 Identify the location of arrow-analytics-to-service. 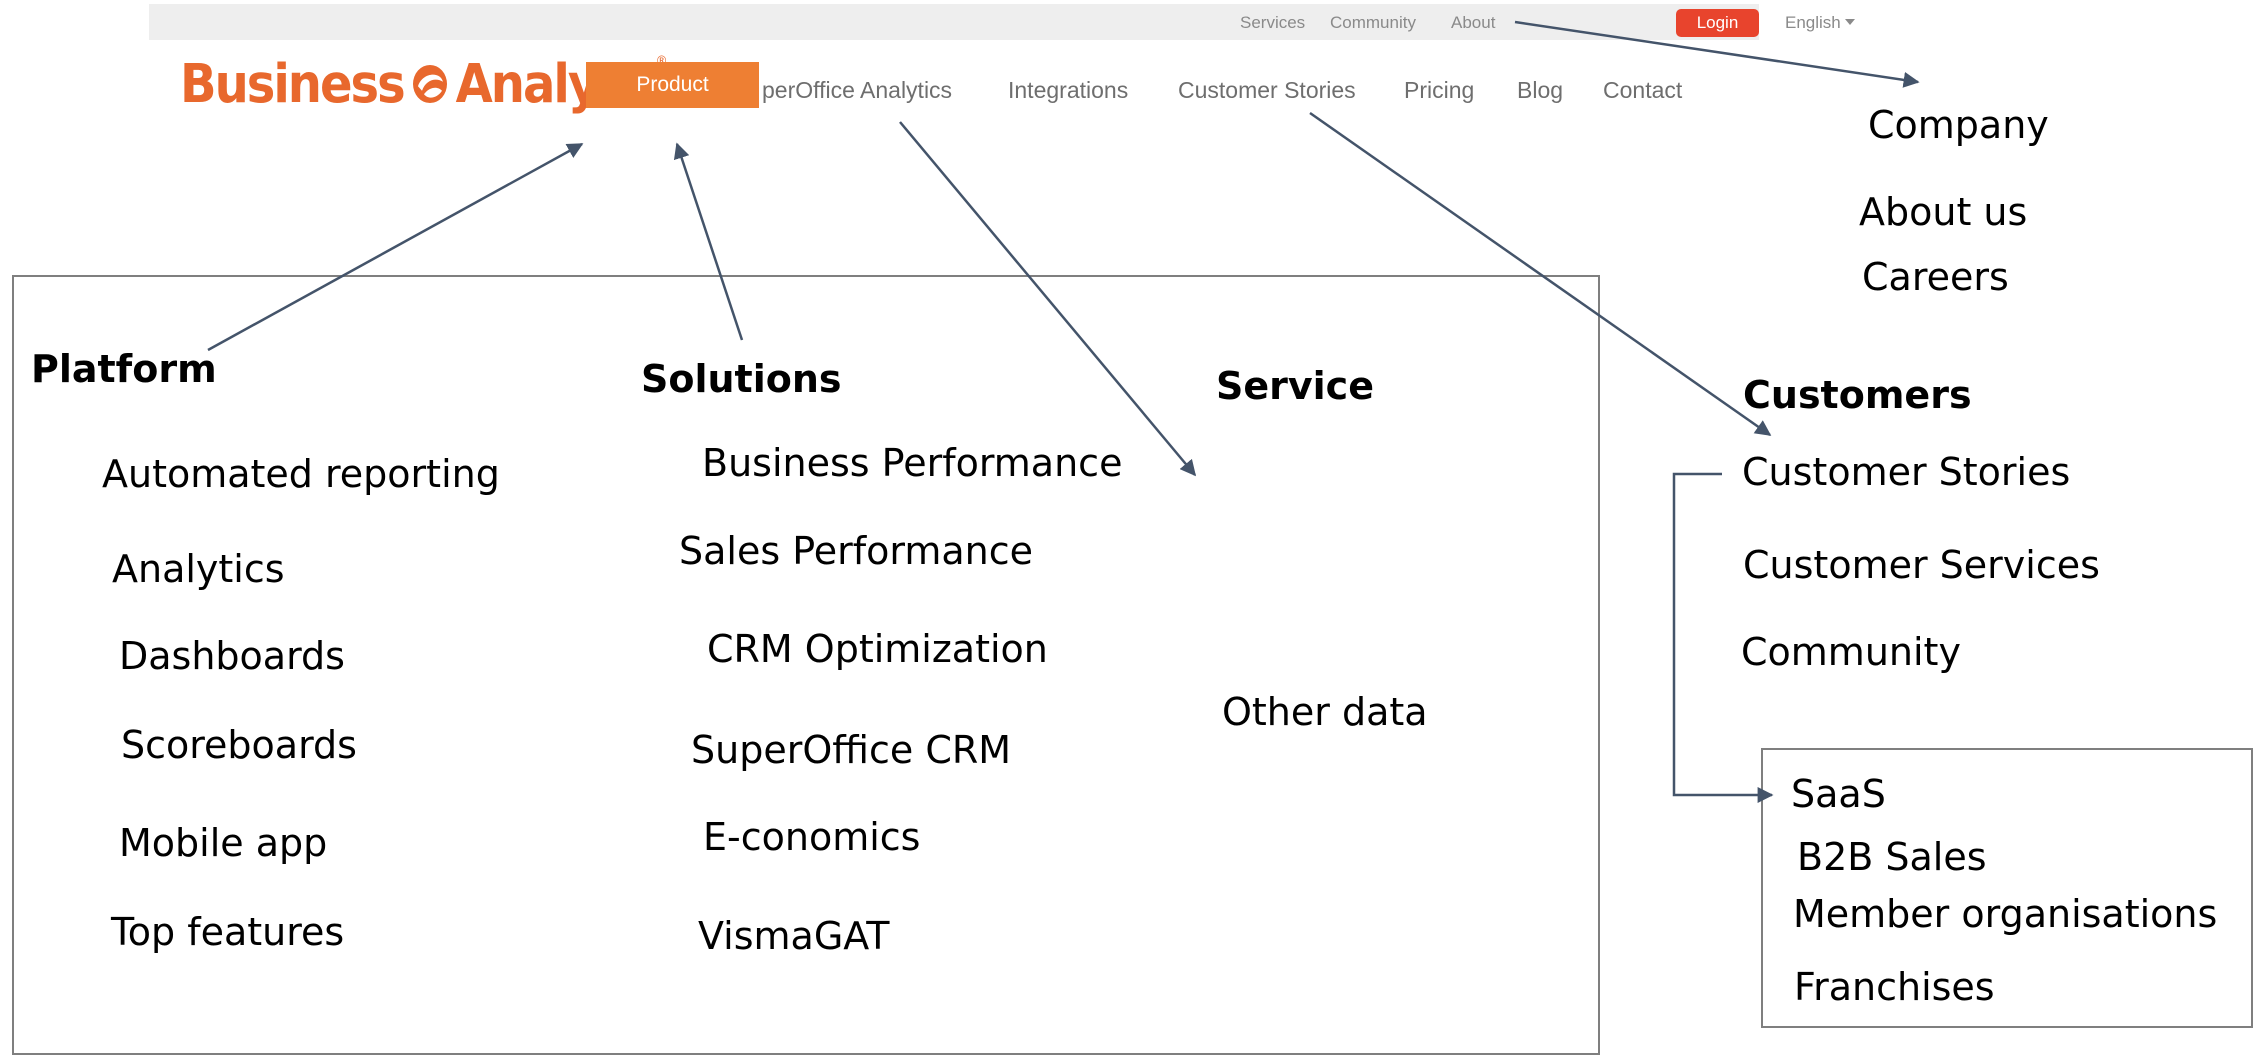
(1048, 299).